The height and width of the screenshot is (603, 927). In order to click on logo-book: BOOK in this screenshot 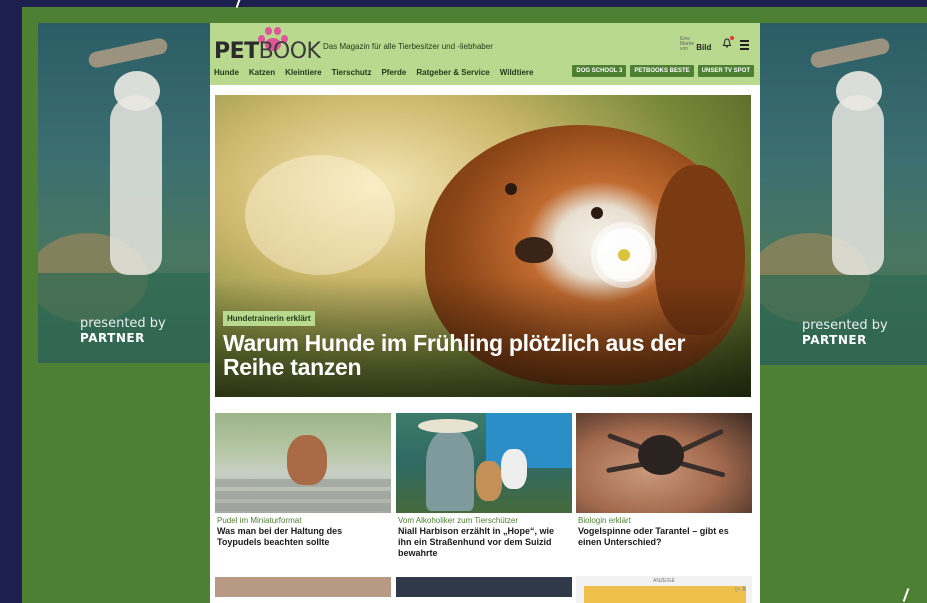, I will do `click(289, 51)`.